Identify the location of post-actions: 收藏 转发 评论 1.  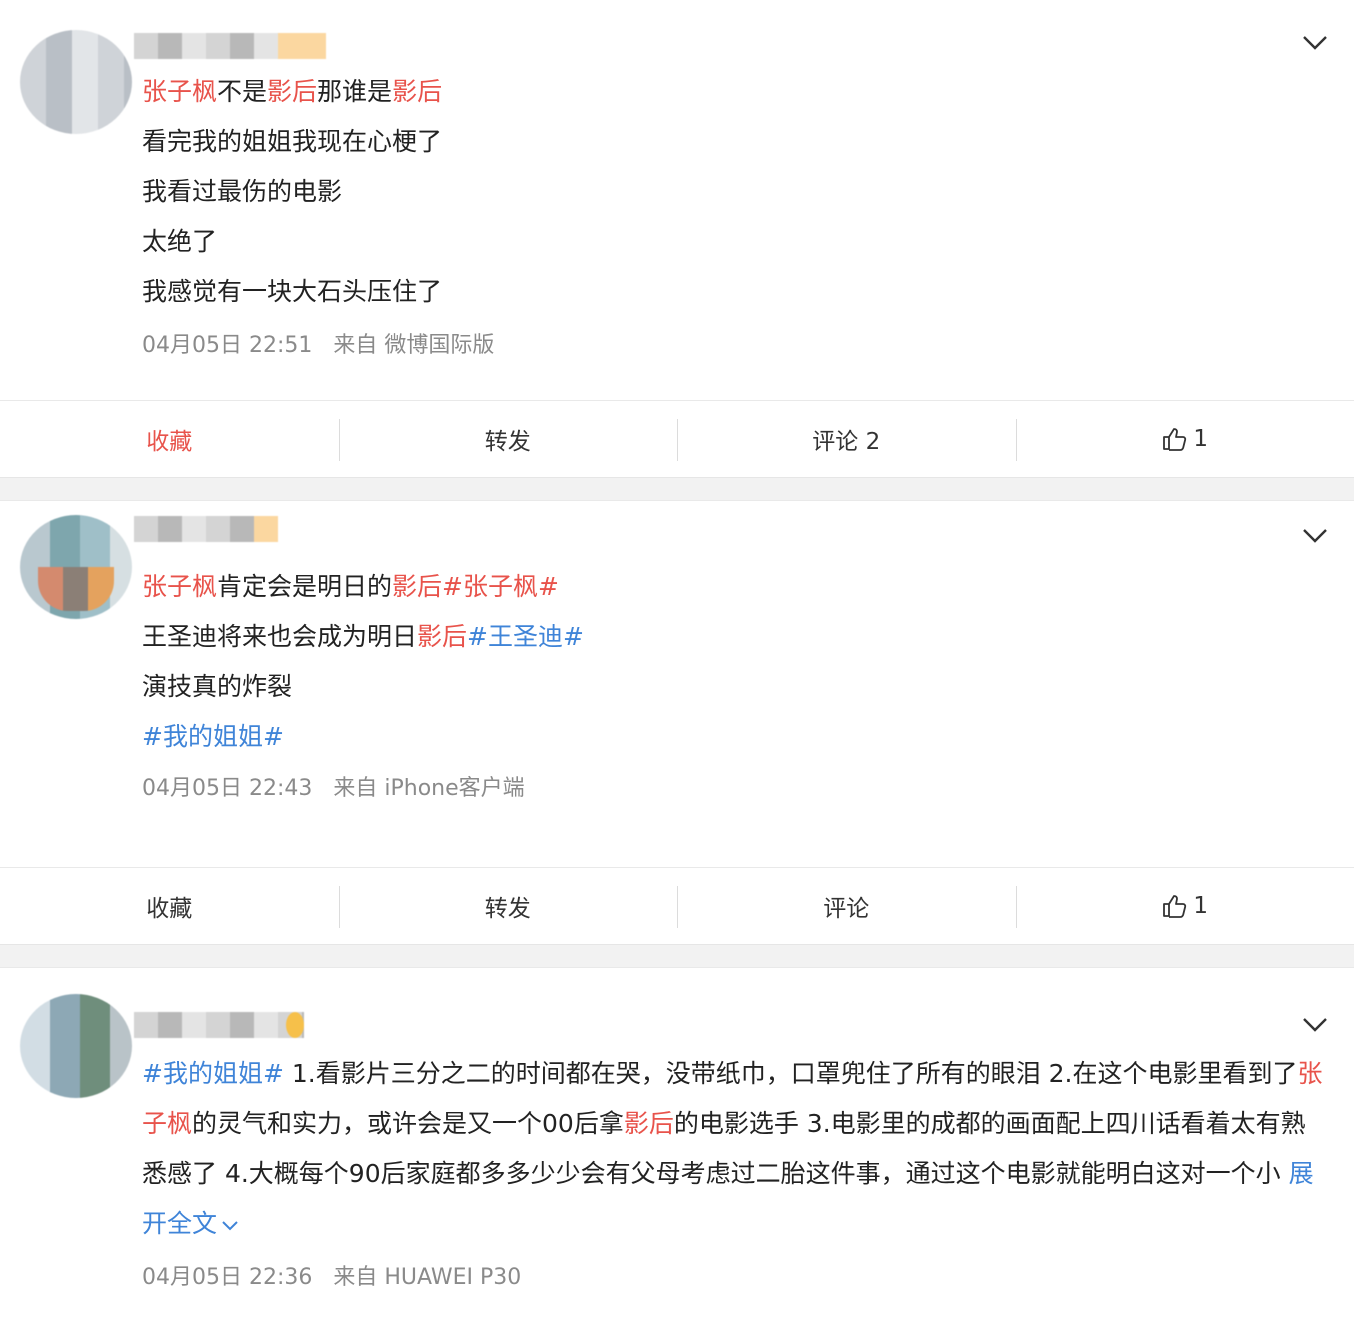
(677, 905).